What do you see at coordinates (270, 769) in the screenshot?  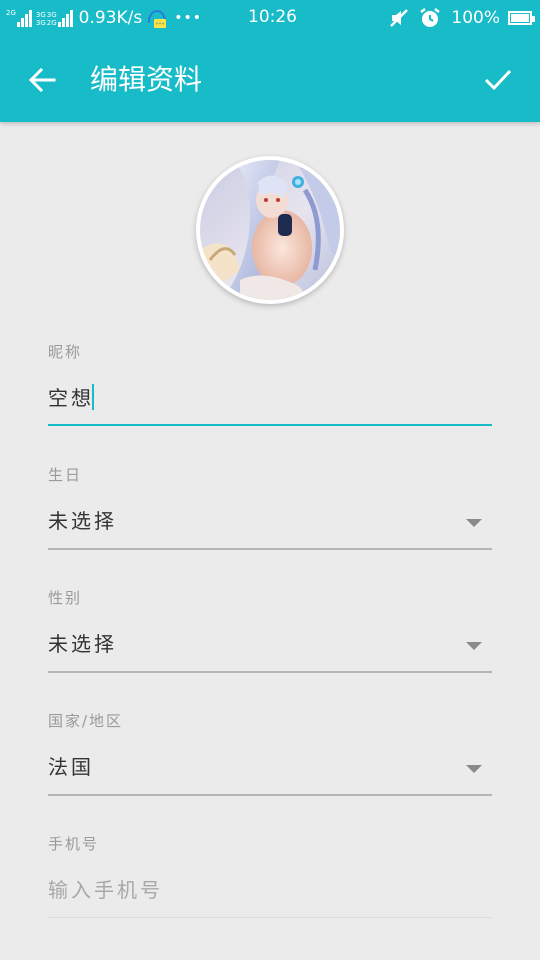 I see `region-select: 法国` at bounding box center [270, 769].